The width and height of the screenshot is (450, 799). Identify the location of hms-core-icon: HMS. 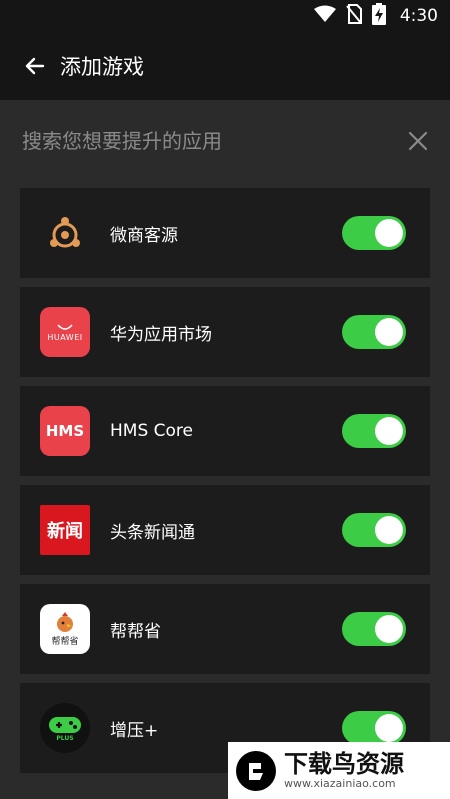
(65, 431).